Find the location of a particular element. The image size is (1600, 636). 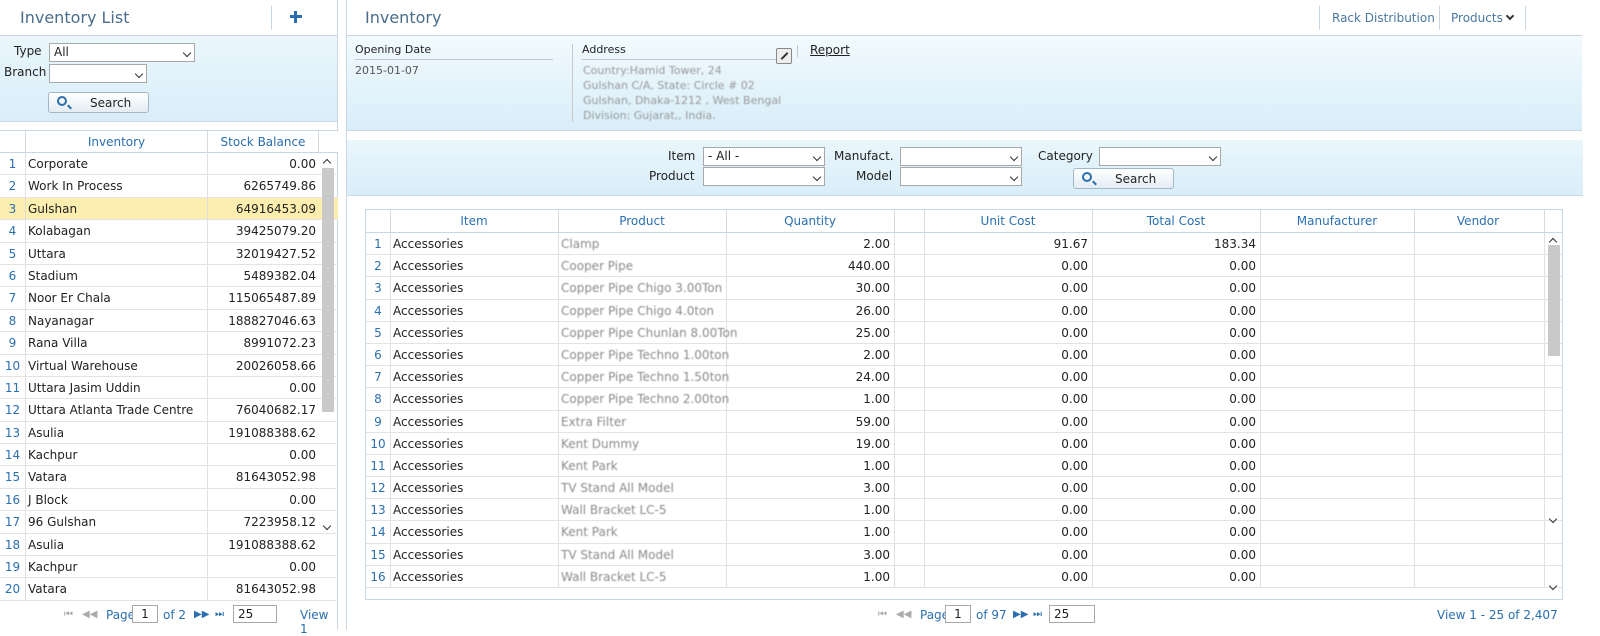

total-cost-cell: 183.34 is located at coordinates (1235, 244).